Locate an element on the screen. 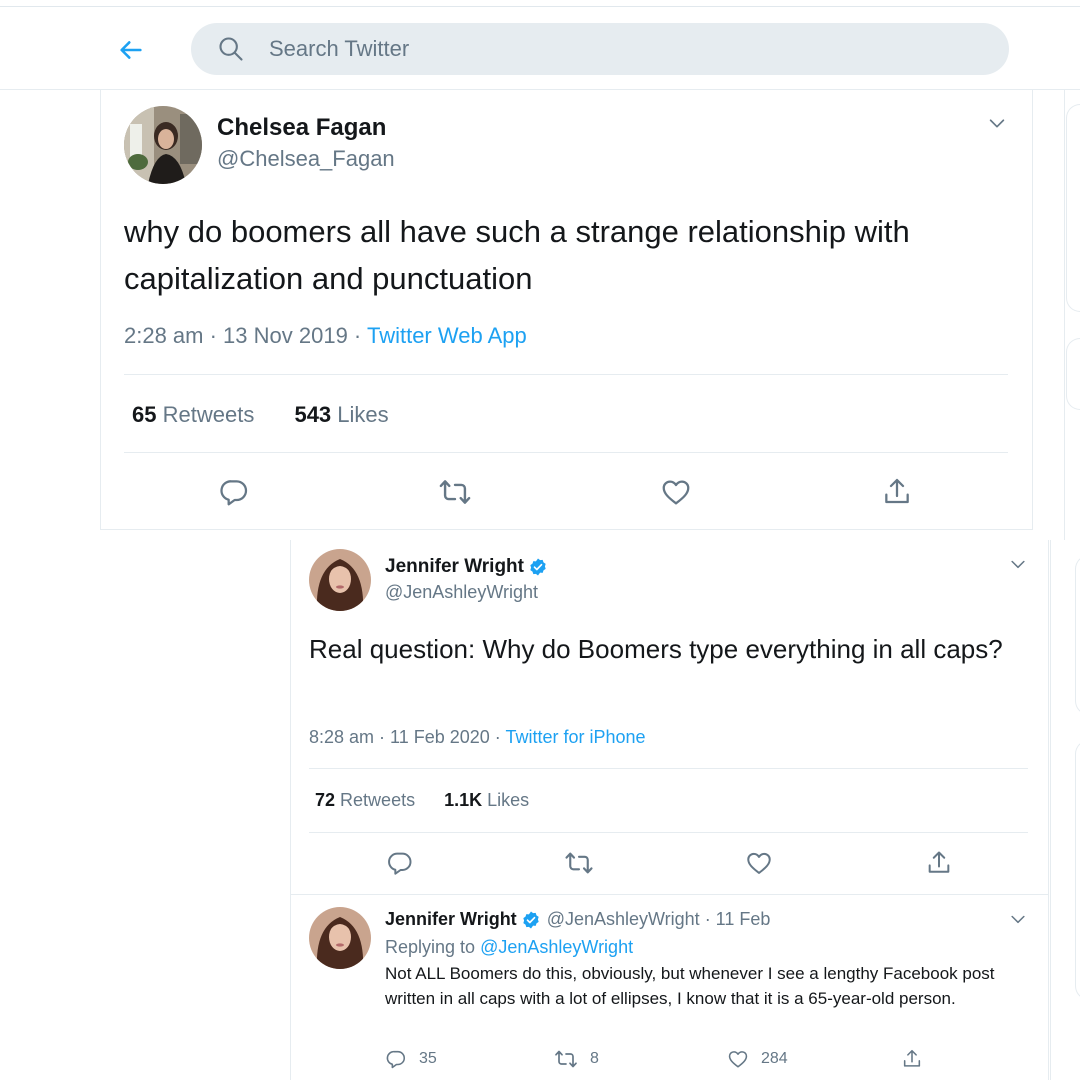 This screenshot has width=1080, height=1080. retweet-count: 8 is located at coordinates (594, 1058).